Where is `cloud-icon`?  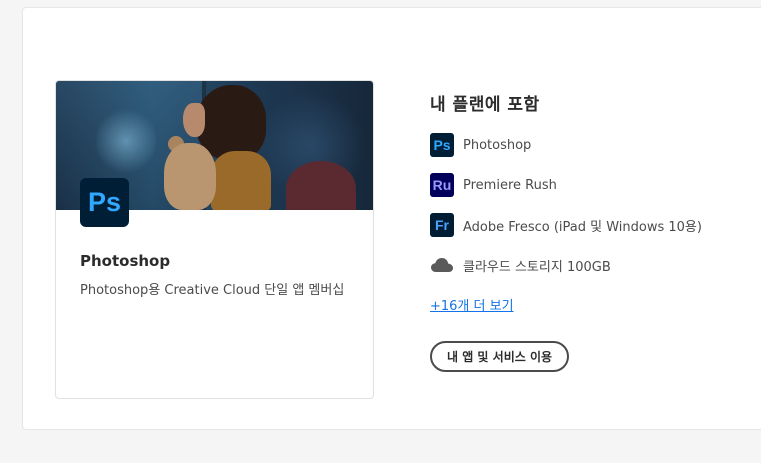
cloud-icon is located at coordinates (442, 265).